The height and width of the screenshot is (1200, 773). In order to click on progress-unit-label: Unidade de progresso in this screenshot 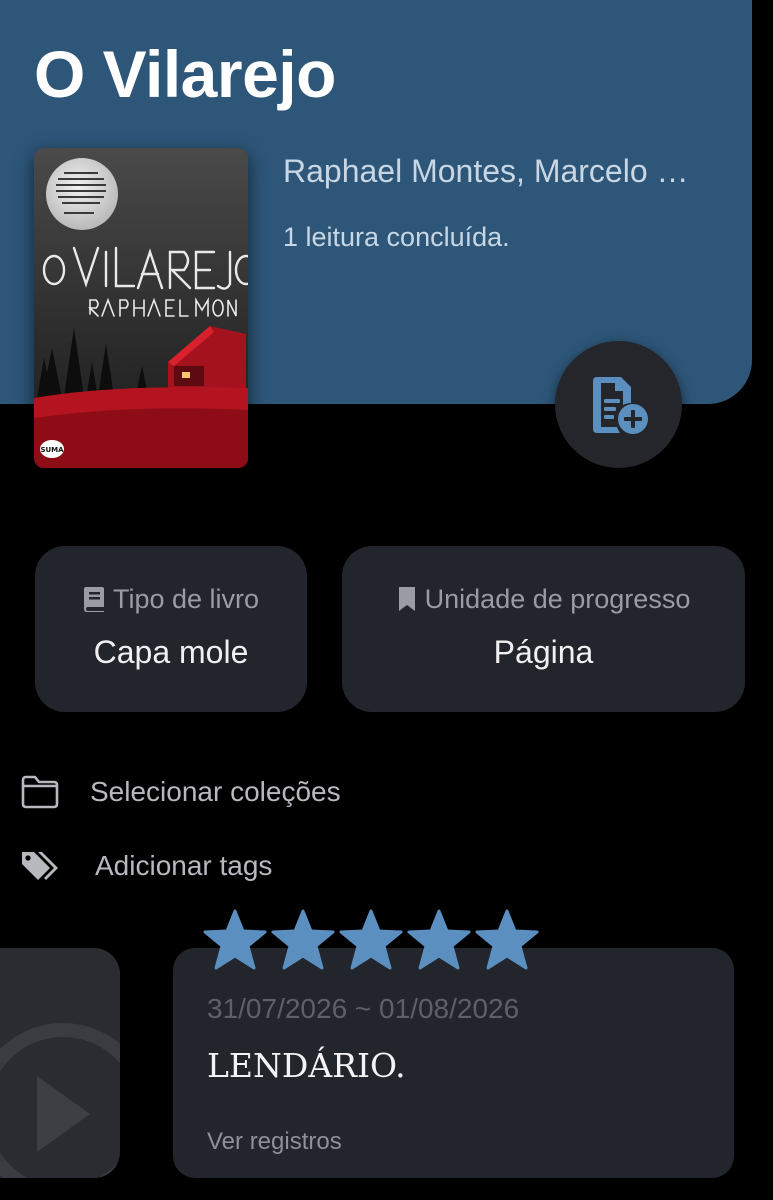, I will do `click(557, 599)`.